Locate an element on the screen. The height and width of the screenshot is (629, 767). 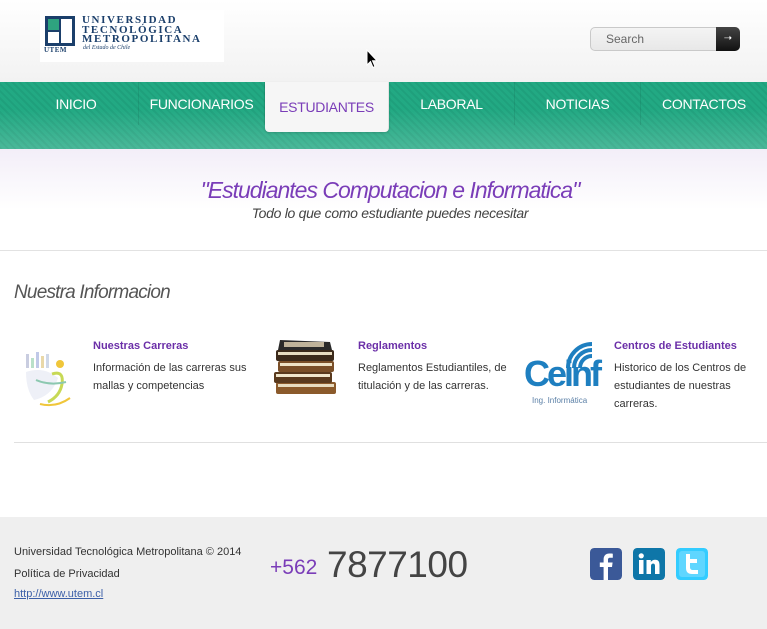
linkedin-icon is located at coordinates (649, 564).